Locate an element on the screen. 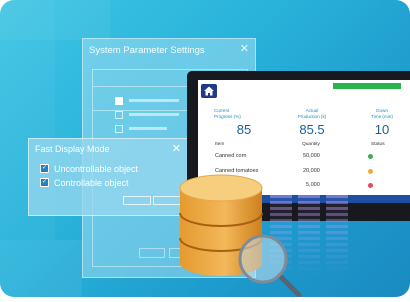  stat-label-progress: Current Progress (%) is located at coordinates (234, 113).